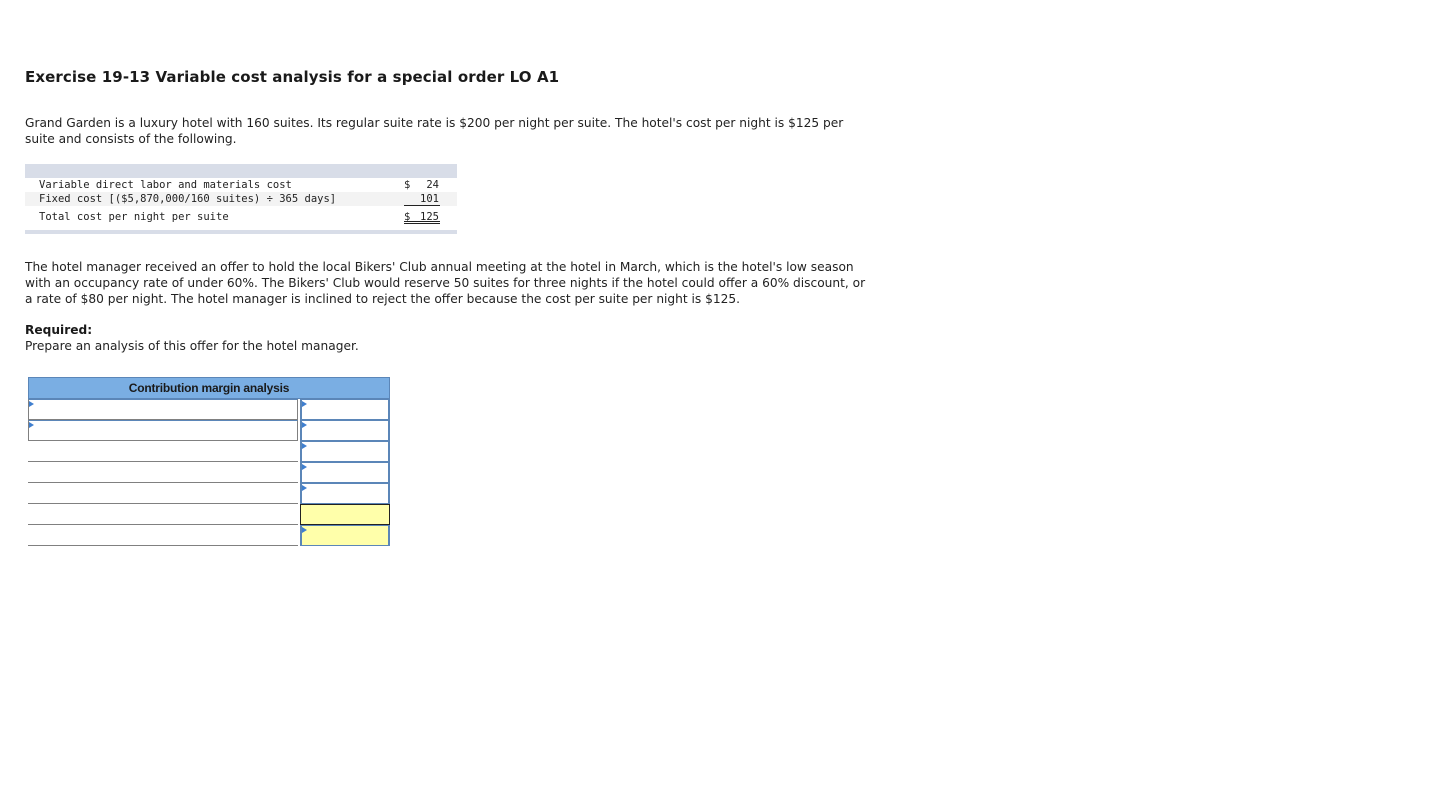 This screenshot has width=1431, height=805. I want to click on cost-total-label: Total cost per night per suite, so click(134, 217).